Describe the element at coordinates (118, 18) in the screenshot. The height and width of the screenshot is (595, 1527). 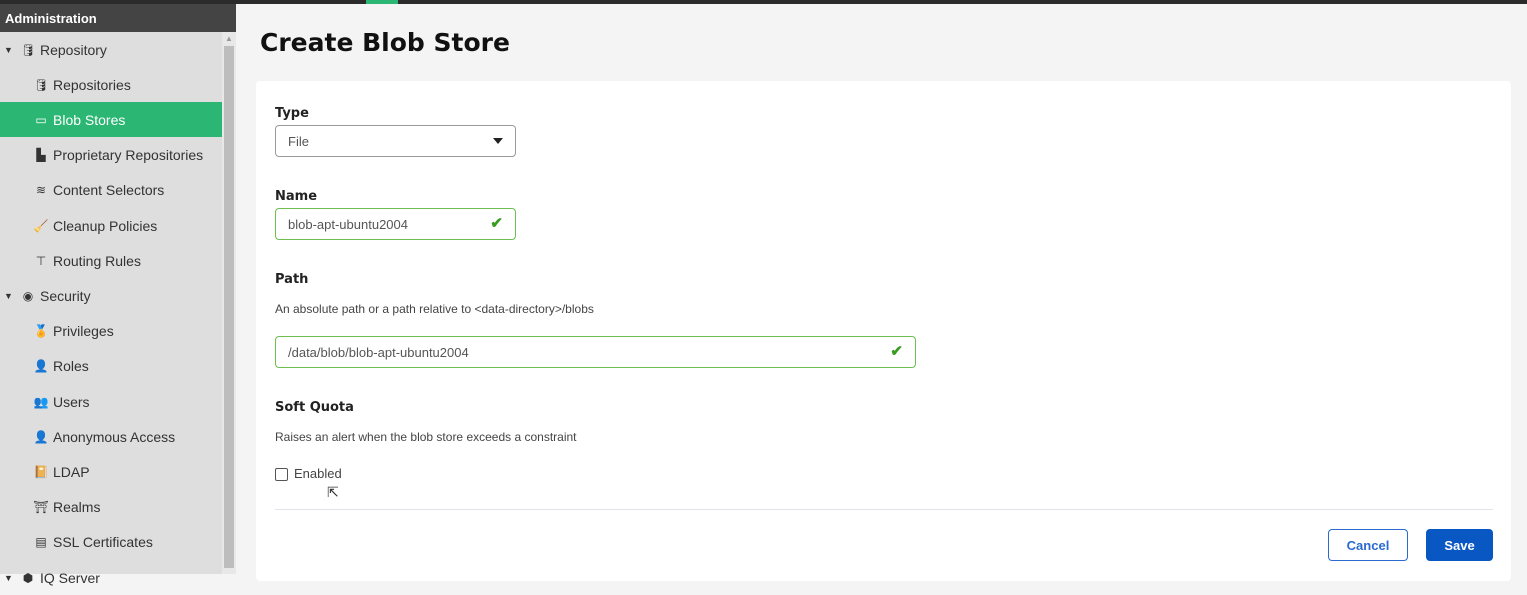
I see `sidebar-title: Administration` at that location.